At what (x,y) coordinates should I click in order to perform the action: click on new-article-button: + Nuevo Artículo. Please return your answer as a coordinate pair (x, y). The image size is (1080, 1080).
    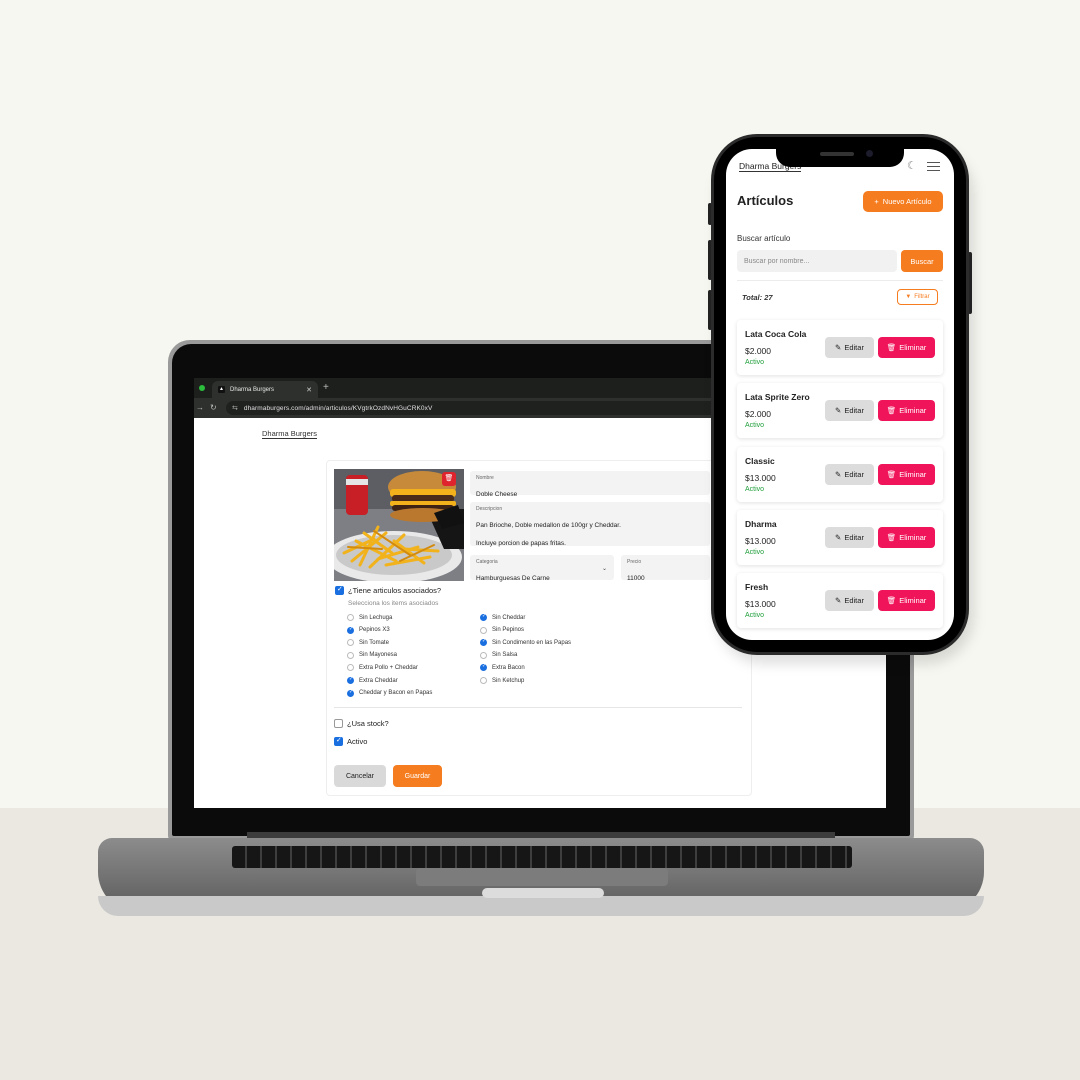
    Looking at the image, I should click on (903, 201).